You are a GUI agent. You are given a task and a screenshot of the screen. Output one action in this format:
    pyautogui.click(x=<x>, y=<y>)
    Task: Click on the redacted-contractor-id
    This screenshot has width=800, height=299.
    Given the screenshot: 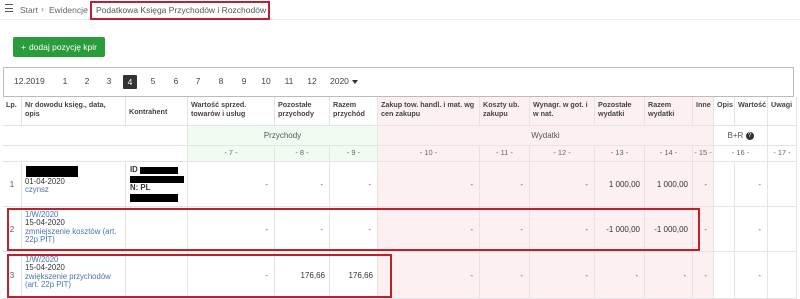 What is the action you would take?
    pyautogui.click(x=159, y=170)
    